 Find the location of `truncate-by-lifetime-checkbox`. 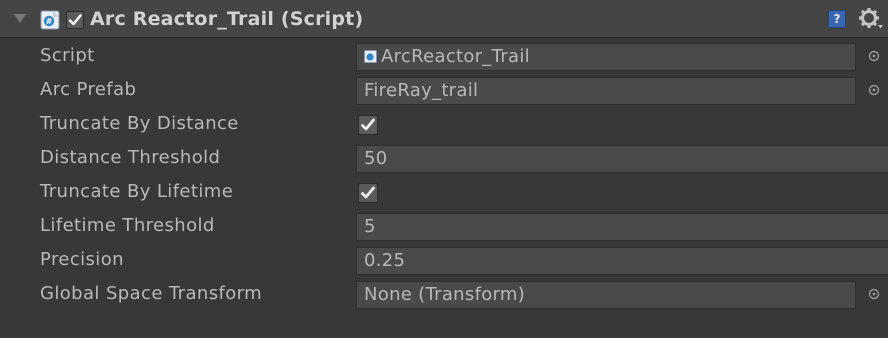

truncate-by-lifetime-checkbox is located at coordinates (368, 193).